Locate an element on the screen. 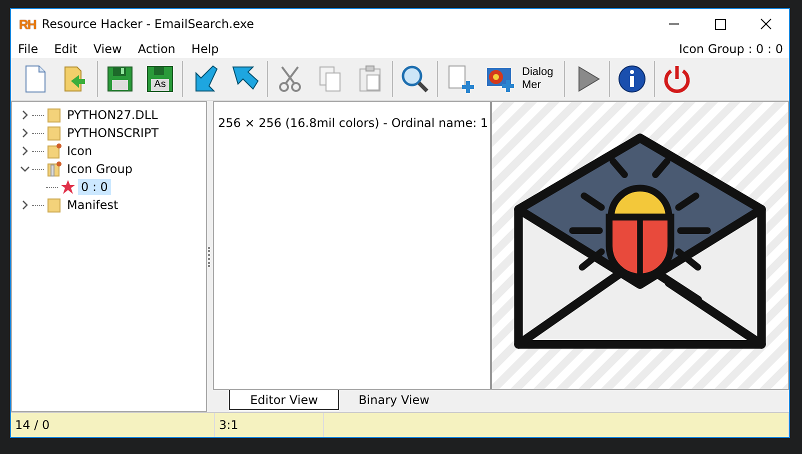  current-resource-label: Icon Group : 0 : 0 is located at coordinates (730, 49).